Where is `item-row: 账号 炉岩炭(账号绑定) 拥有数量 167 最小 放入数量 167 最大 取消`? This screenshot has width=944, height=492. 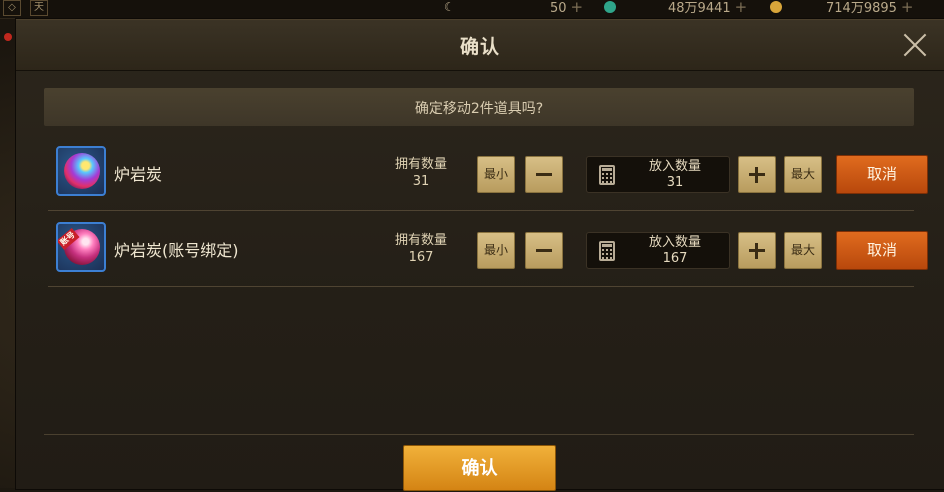
item-row: 账号 炉岩炭(账号绑定) 拥有数量 167 最小 放入数量 167 最大 取消 is located at coordinates (488, 249).